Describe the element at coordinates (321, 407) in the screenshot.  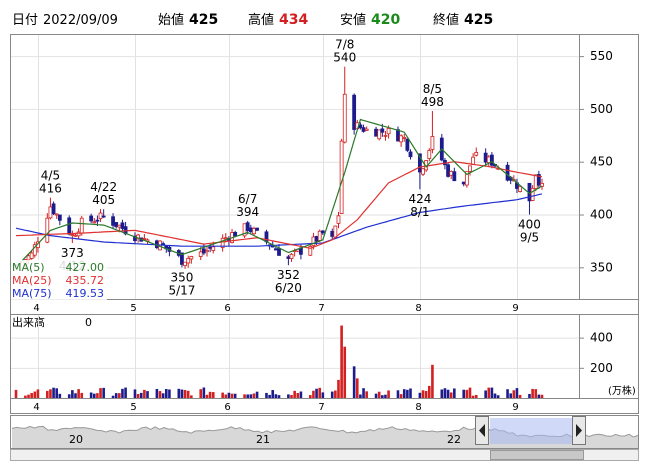
I see `volume-x-tick-label: 7` at that location.